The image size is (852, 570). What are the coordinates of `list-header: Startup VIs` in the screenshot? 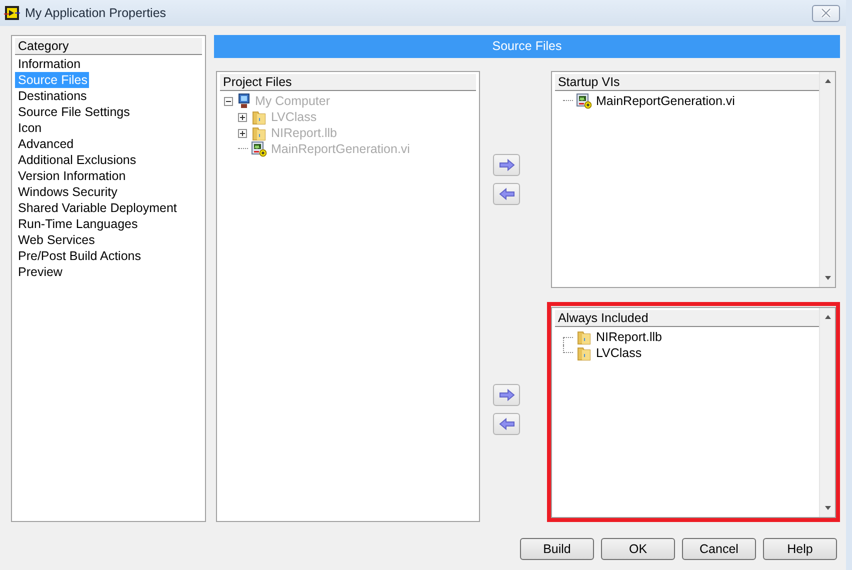 It's located at (686, 82).